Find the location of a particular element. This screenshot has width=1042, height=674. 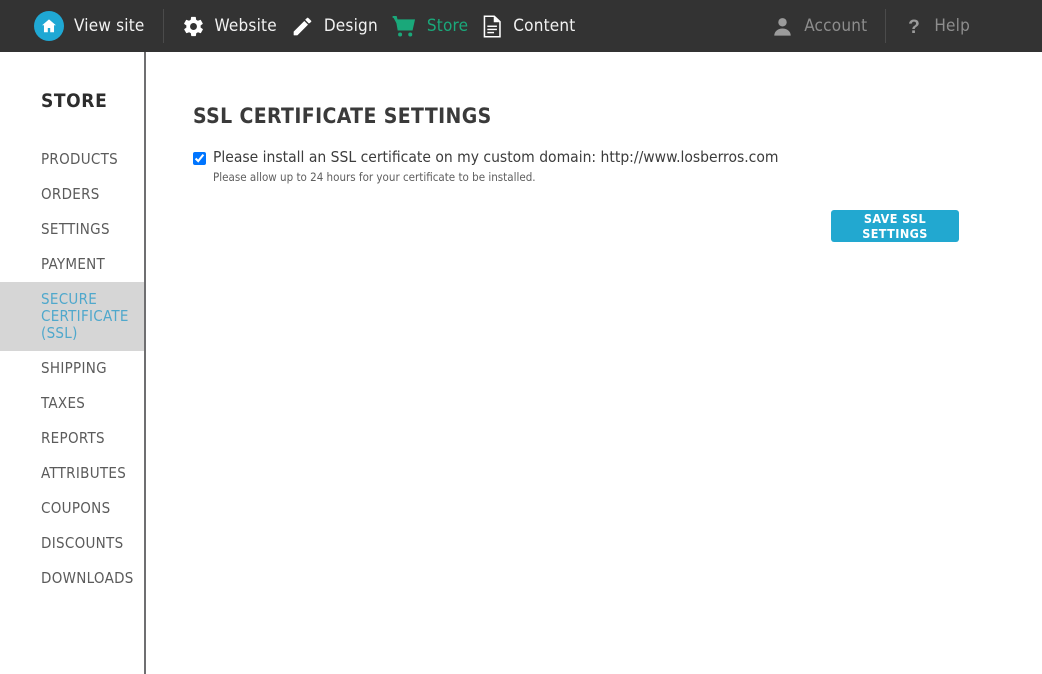

sidebar-item-settings: SETTINGS is located at coordinates (72, 229).